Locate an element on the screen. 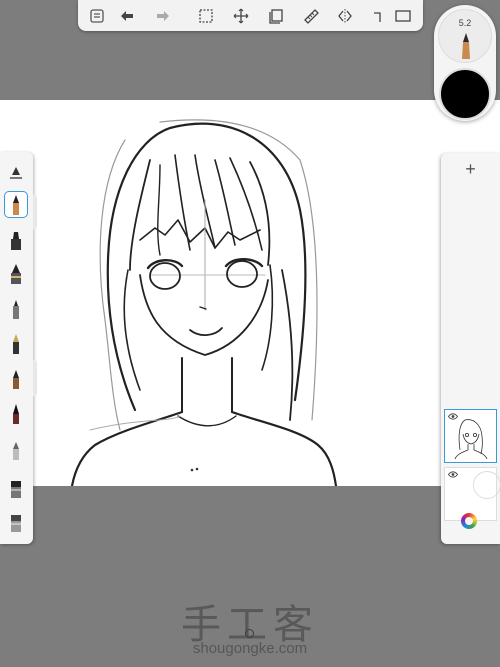 Image resolution: width=500 pixels, height=667 pixels. select-icon is located at coordinates (206, 16).